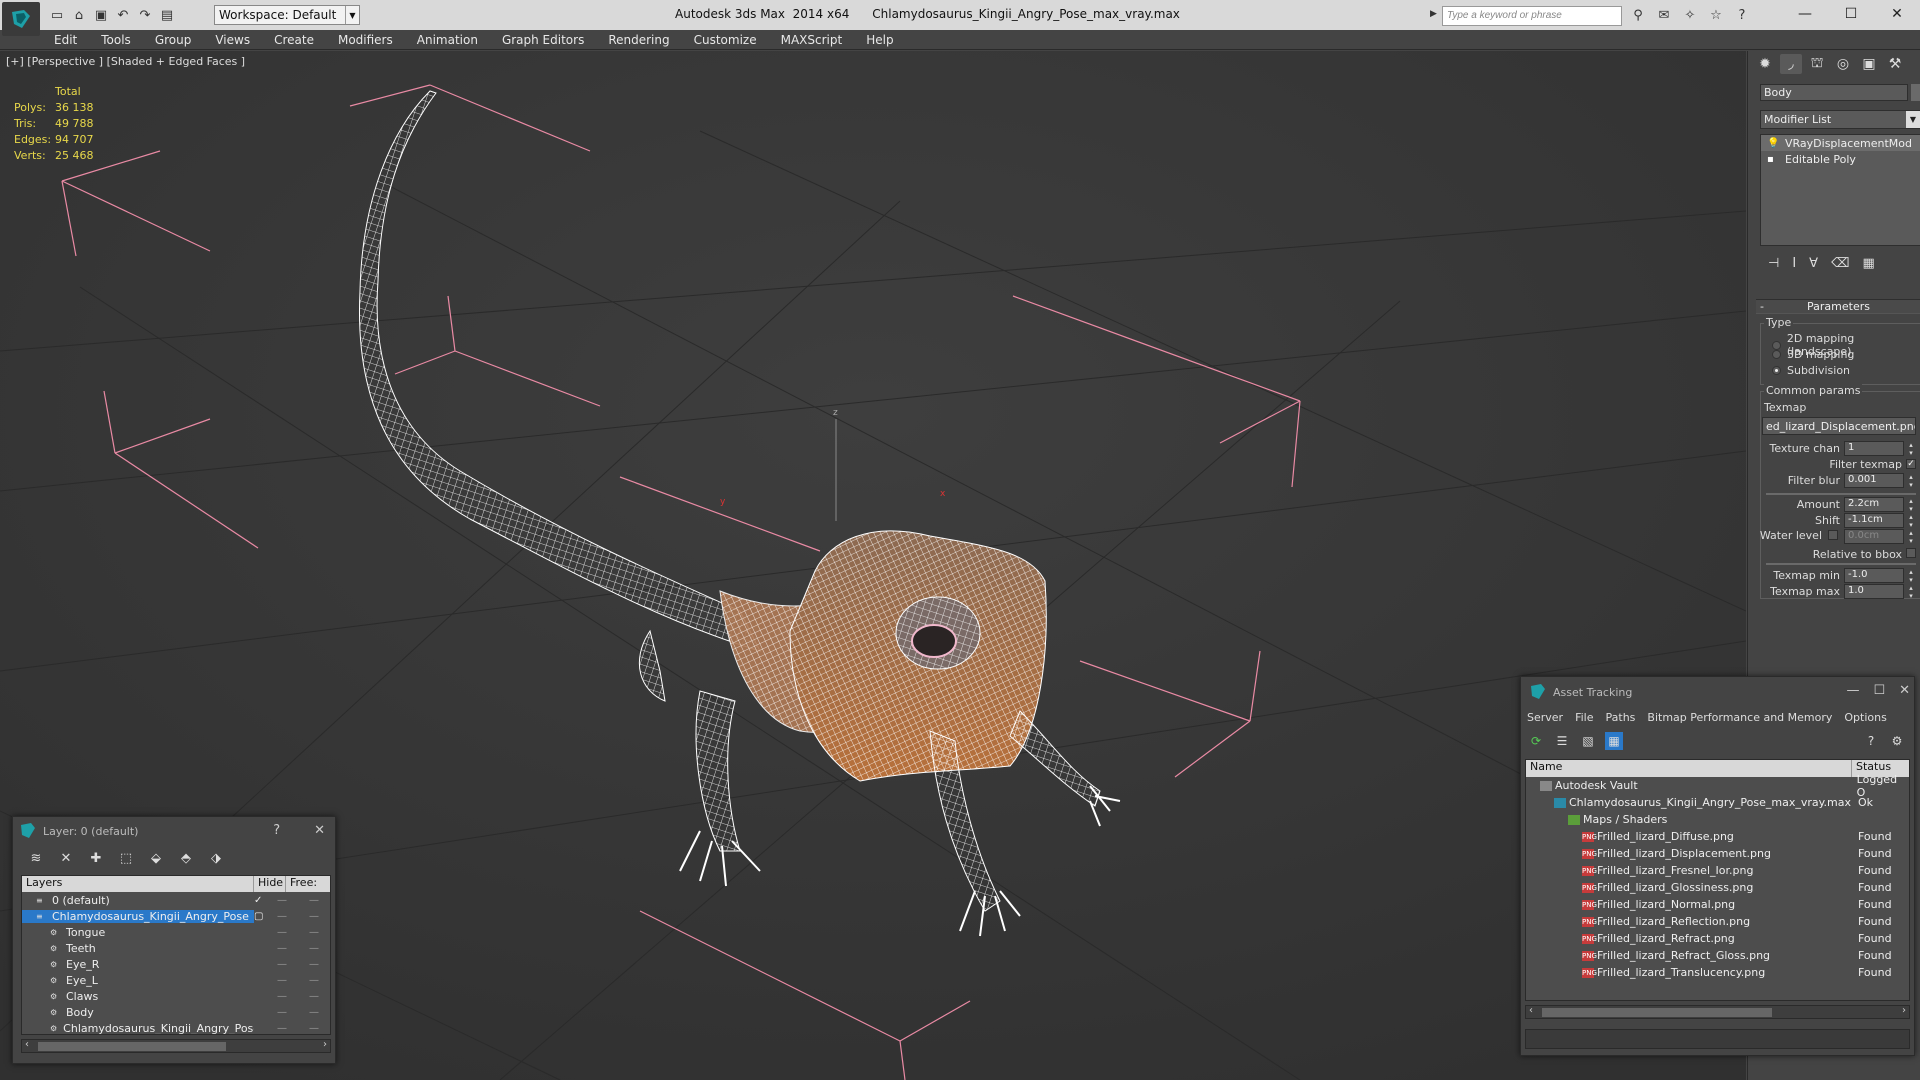 Image resolution: width=1920 pixels, height=1080 pixels. Describe the element at coordinates (36, 858) in the screenshot. I see `layers-icon: ≋` at that location.